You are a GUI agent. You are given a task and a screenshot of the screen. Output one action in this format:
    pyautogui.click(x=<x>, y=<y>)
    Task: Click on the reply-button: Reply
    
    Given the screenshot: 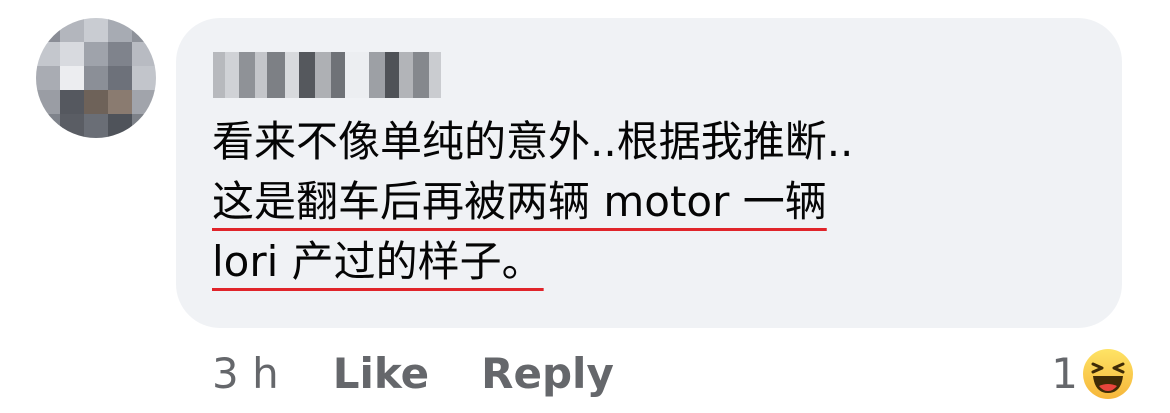 What is the action you would take?
    pyautogui.click(x=547, y=374)
    